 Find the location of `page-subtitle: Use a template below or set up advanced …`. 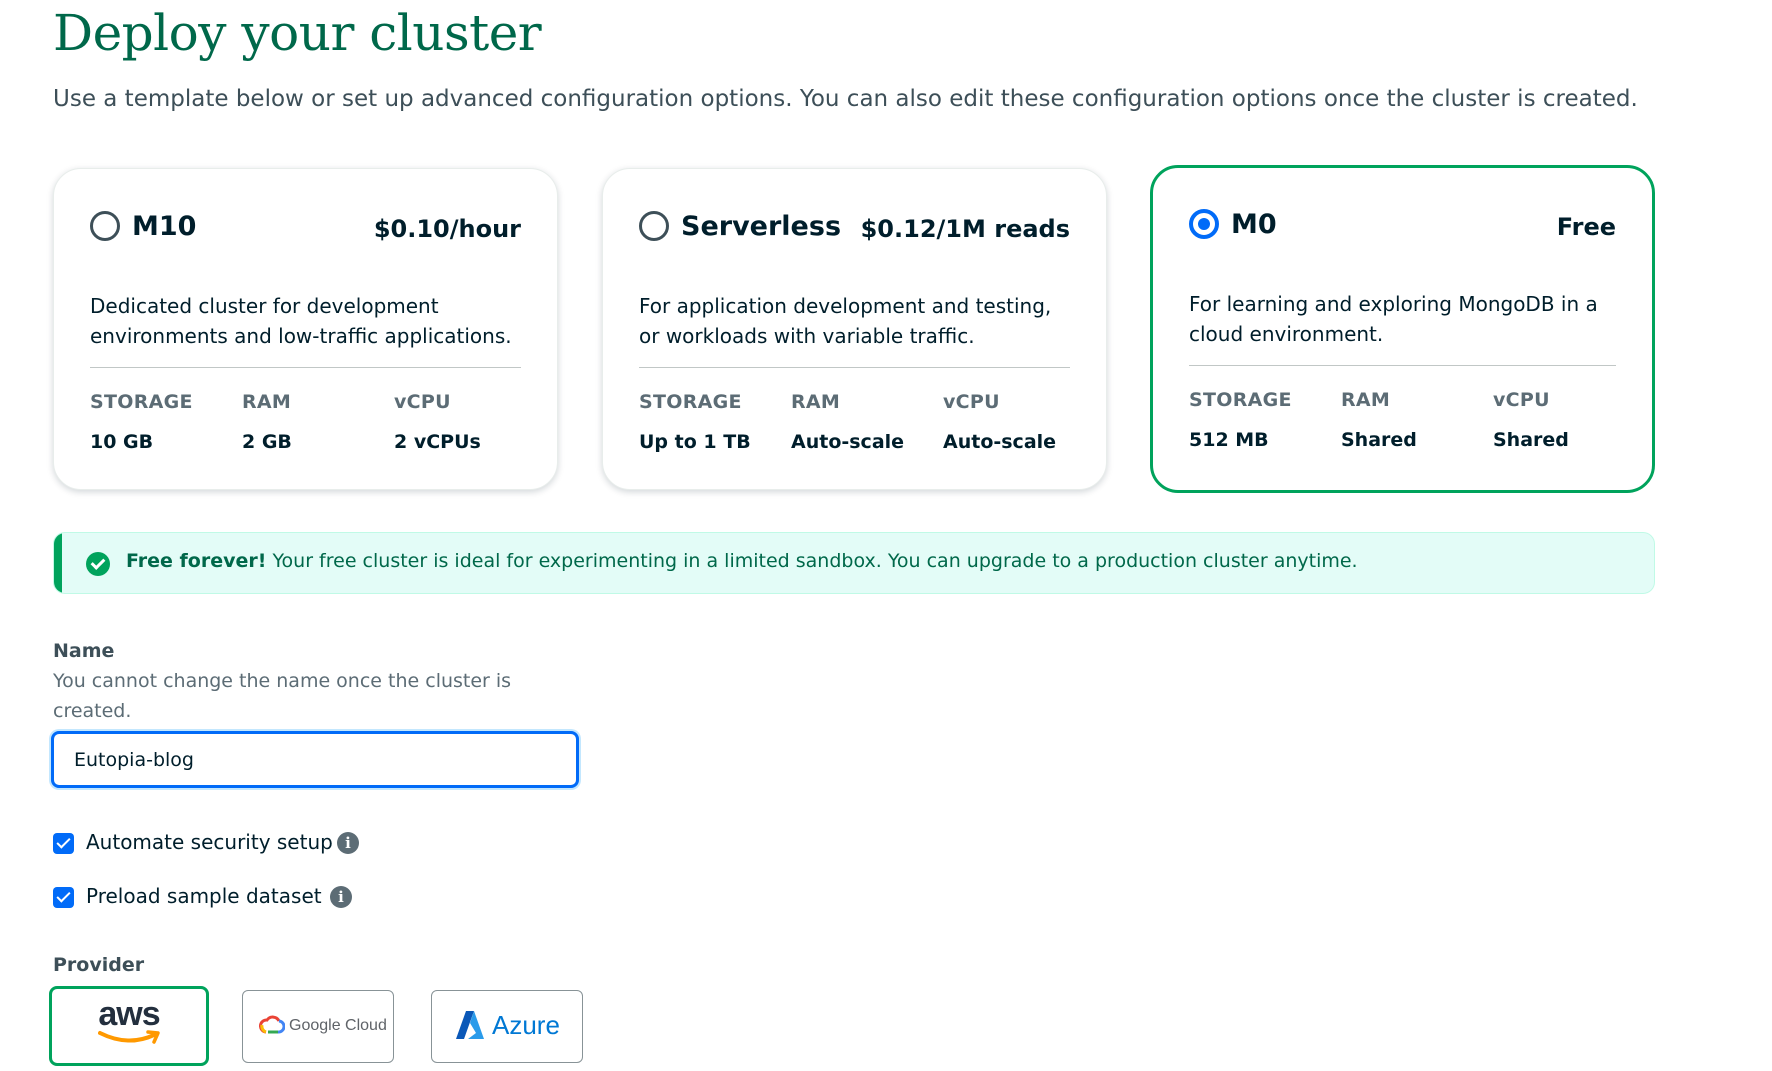

page-subtitle: Use a template below or set up advanced … is located at coordinates (845, 99).